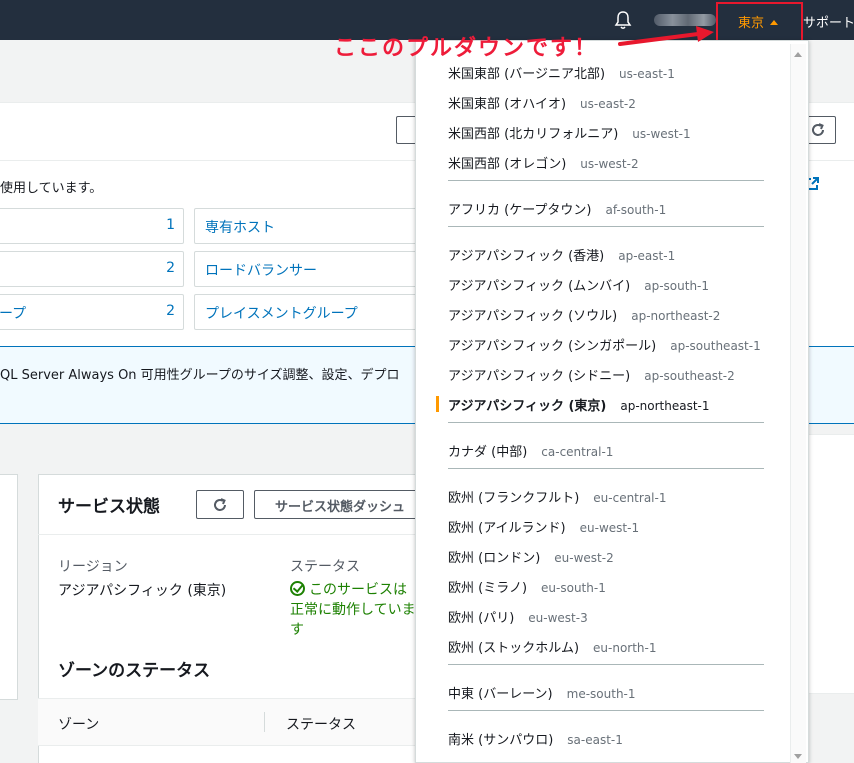 This screenshot has width=854, height=763. I want to click on divider, so click(238, 534).